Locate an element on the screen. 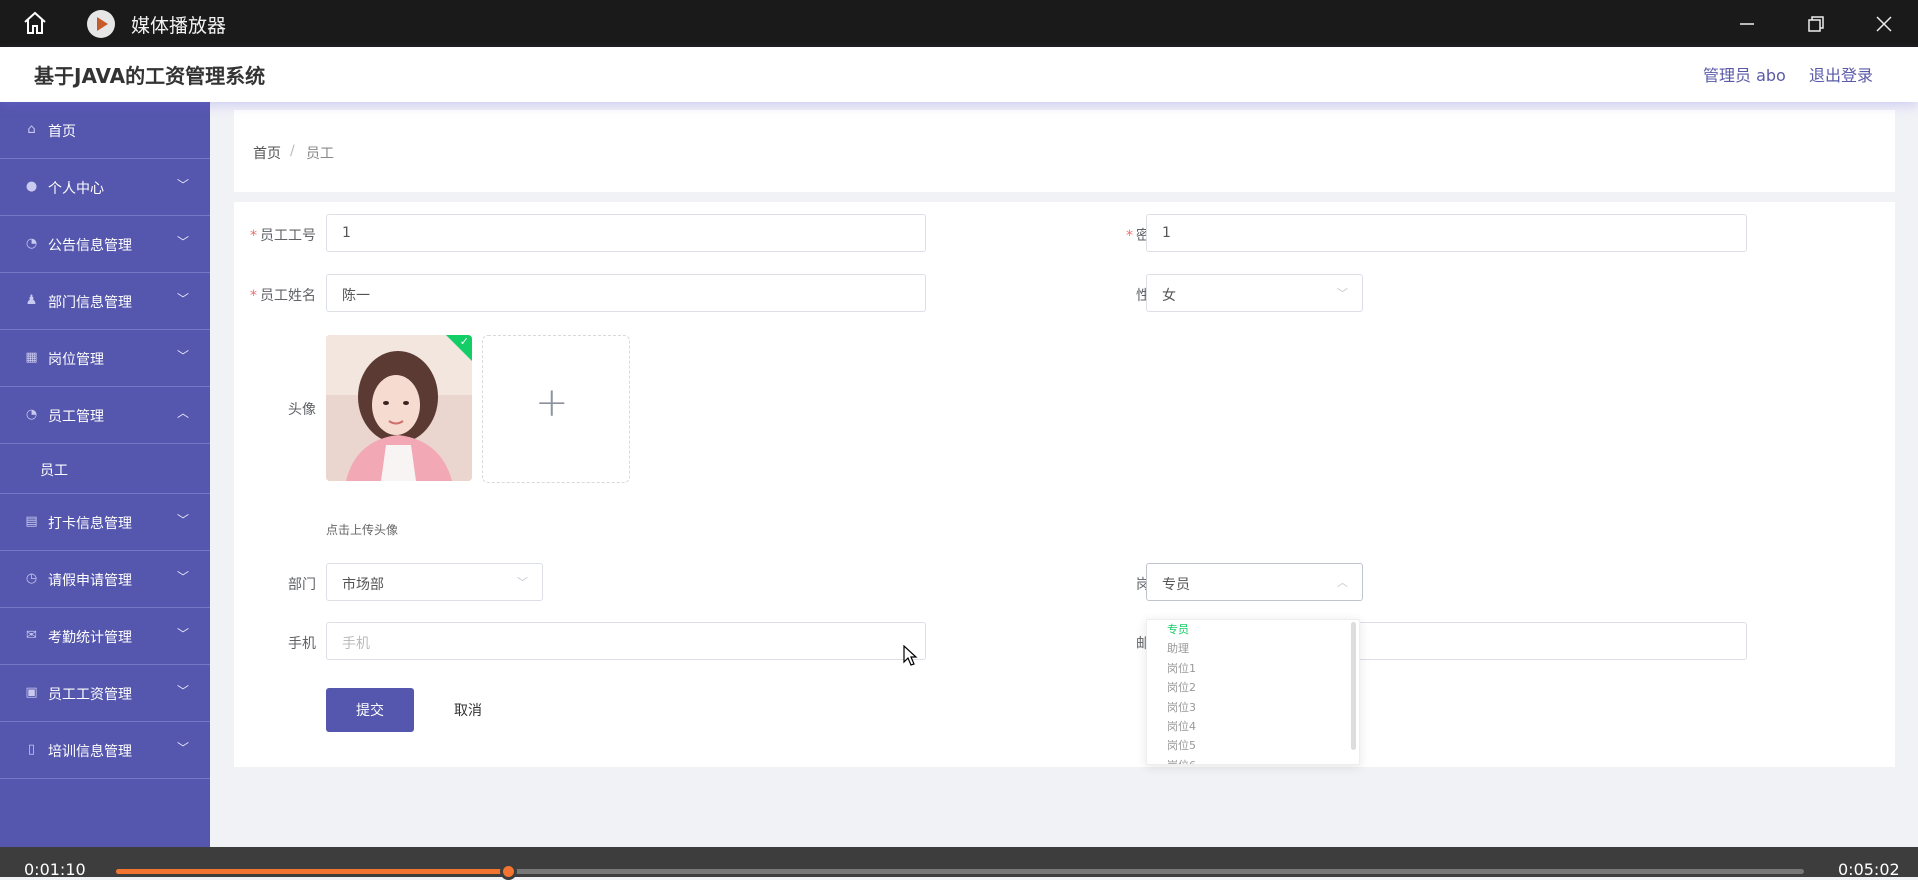 The height and width of the screenshot is (880, 1918). dropdown-option: 助理 is located at coordinates (1253, 648).